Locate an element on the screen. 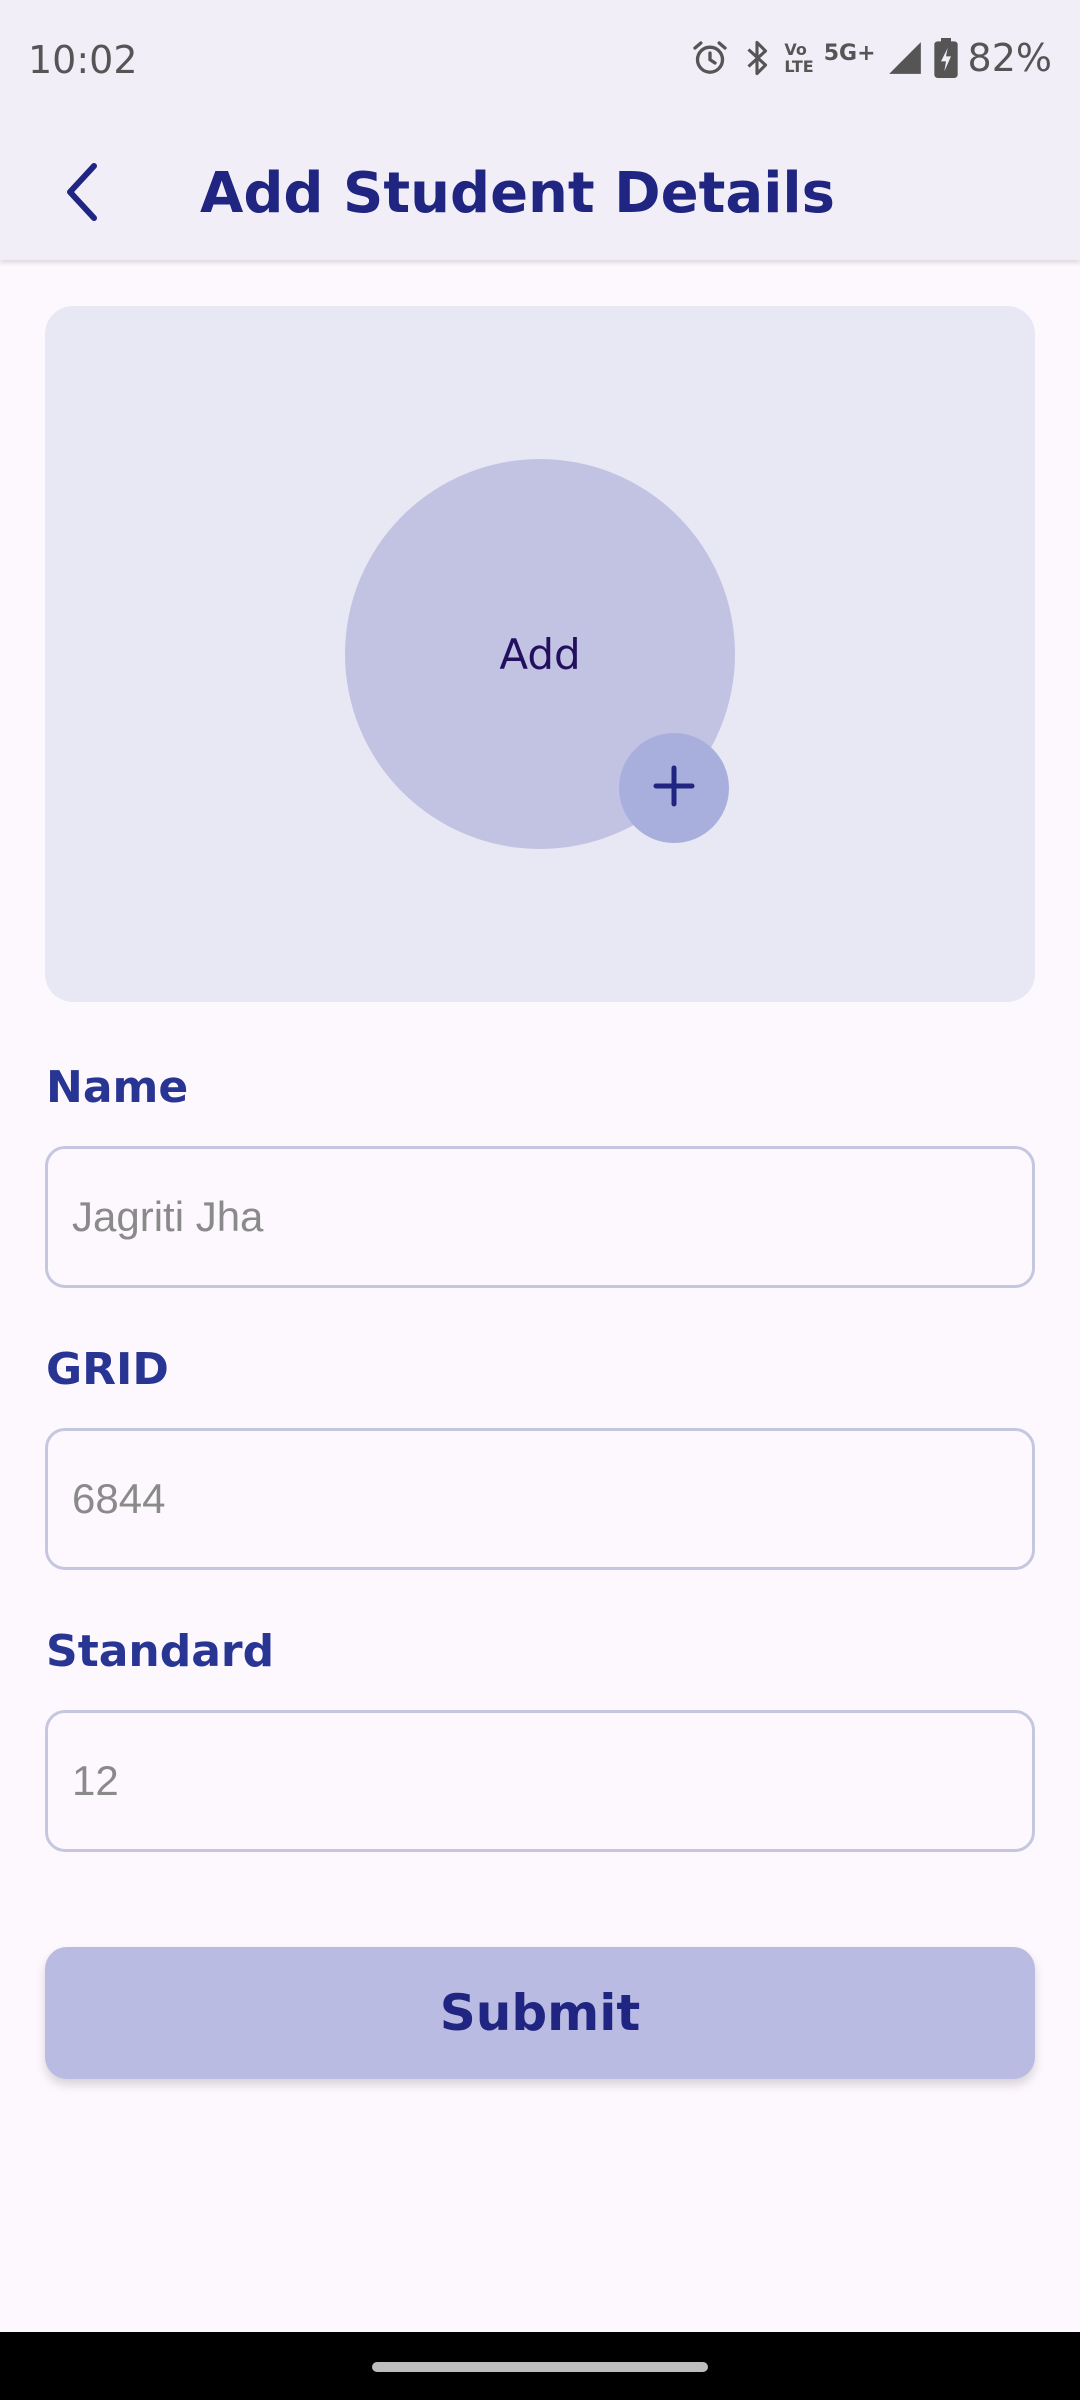 The width and height of the screenshot is (1080, 2400). standard-label: Standard is located at coordinates (160, 1651).